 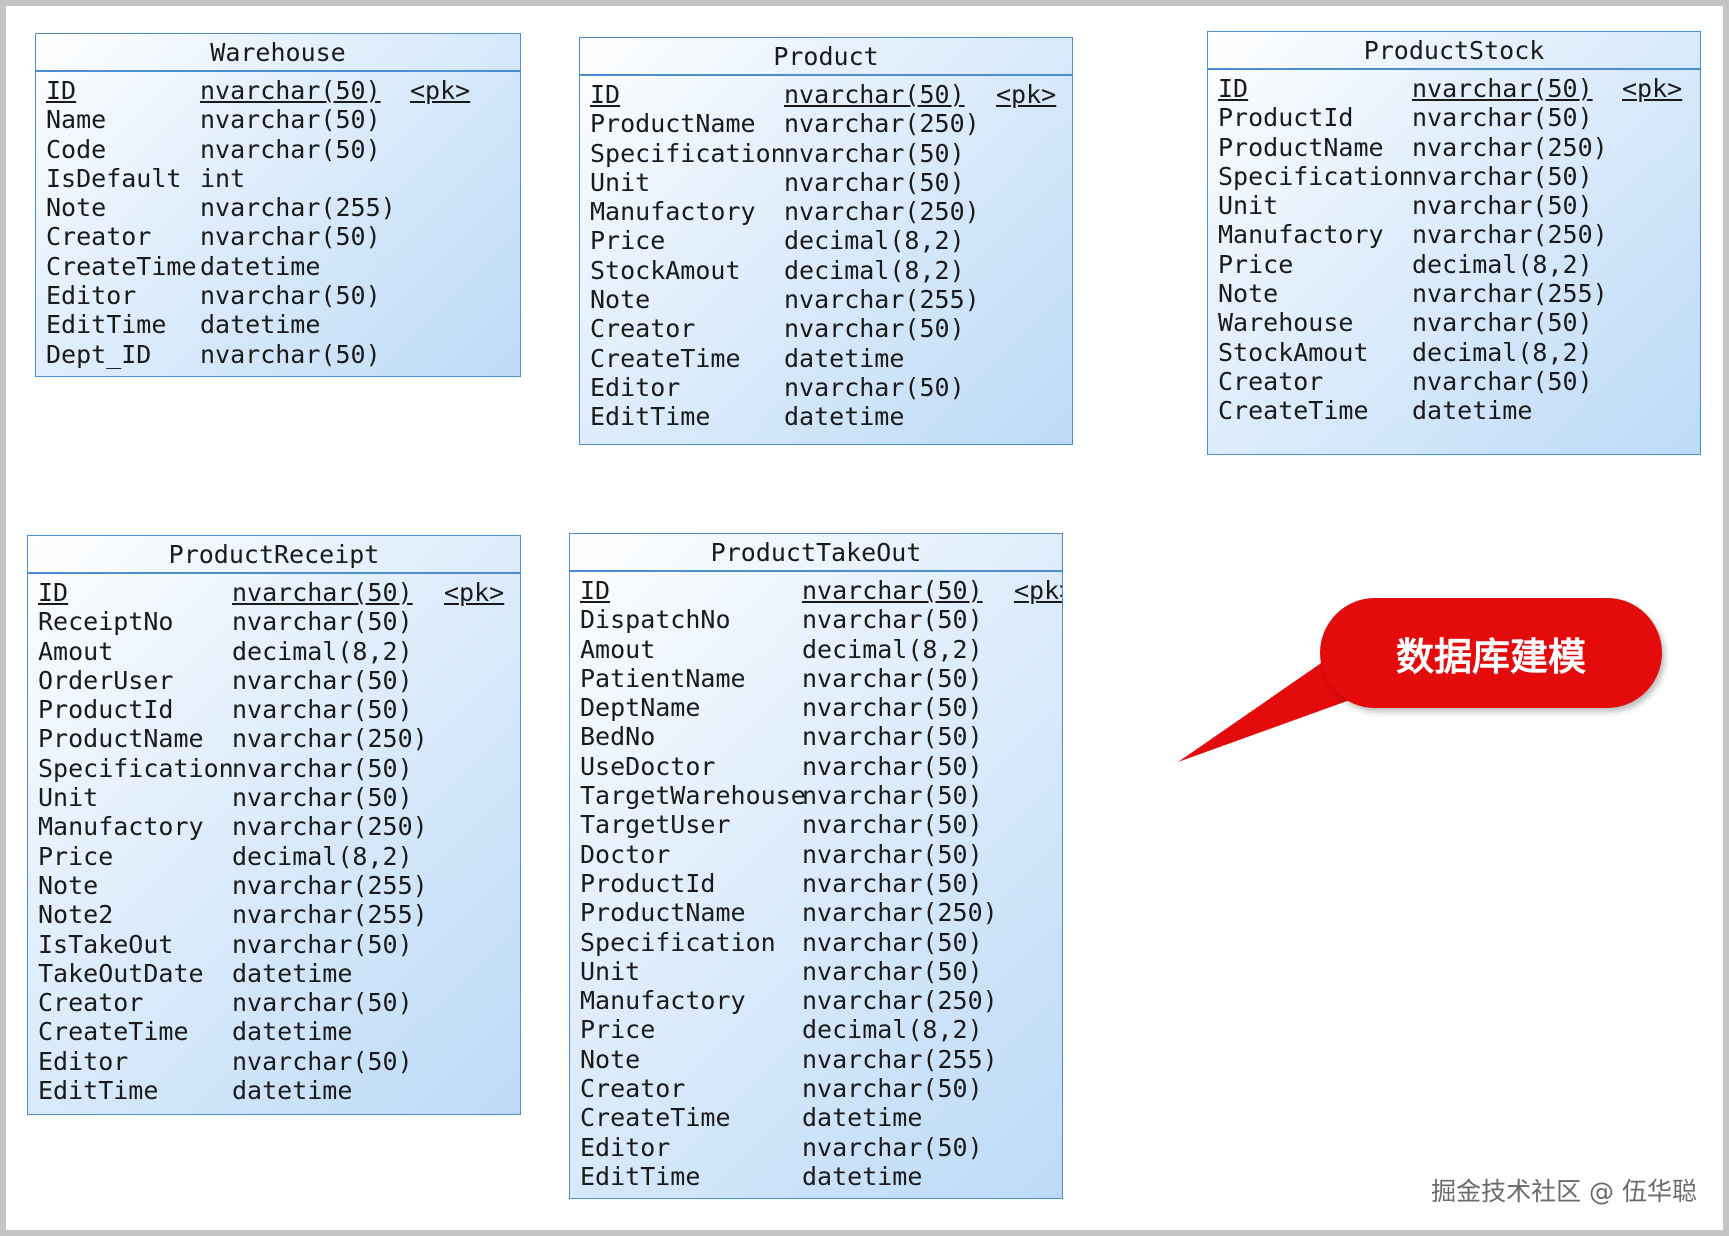 What do you see at coordinates (1490, 656) in the screenshot?
I see `callout-text: 数据库建模` at bounding box center [1490, 656].